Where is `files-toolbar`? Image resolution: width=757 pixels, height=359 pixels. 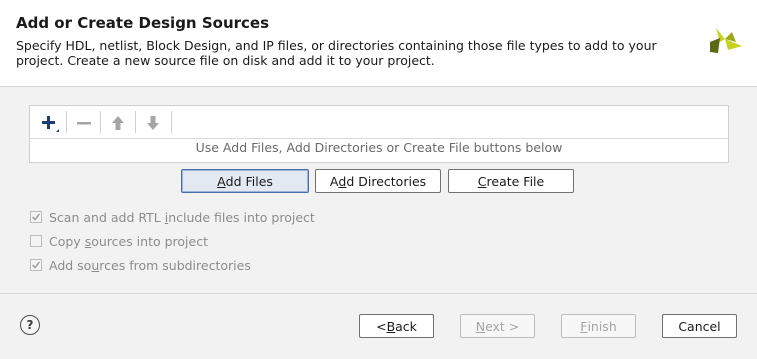 files-toolbar is located at coordinates (379, 122).